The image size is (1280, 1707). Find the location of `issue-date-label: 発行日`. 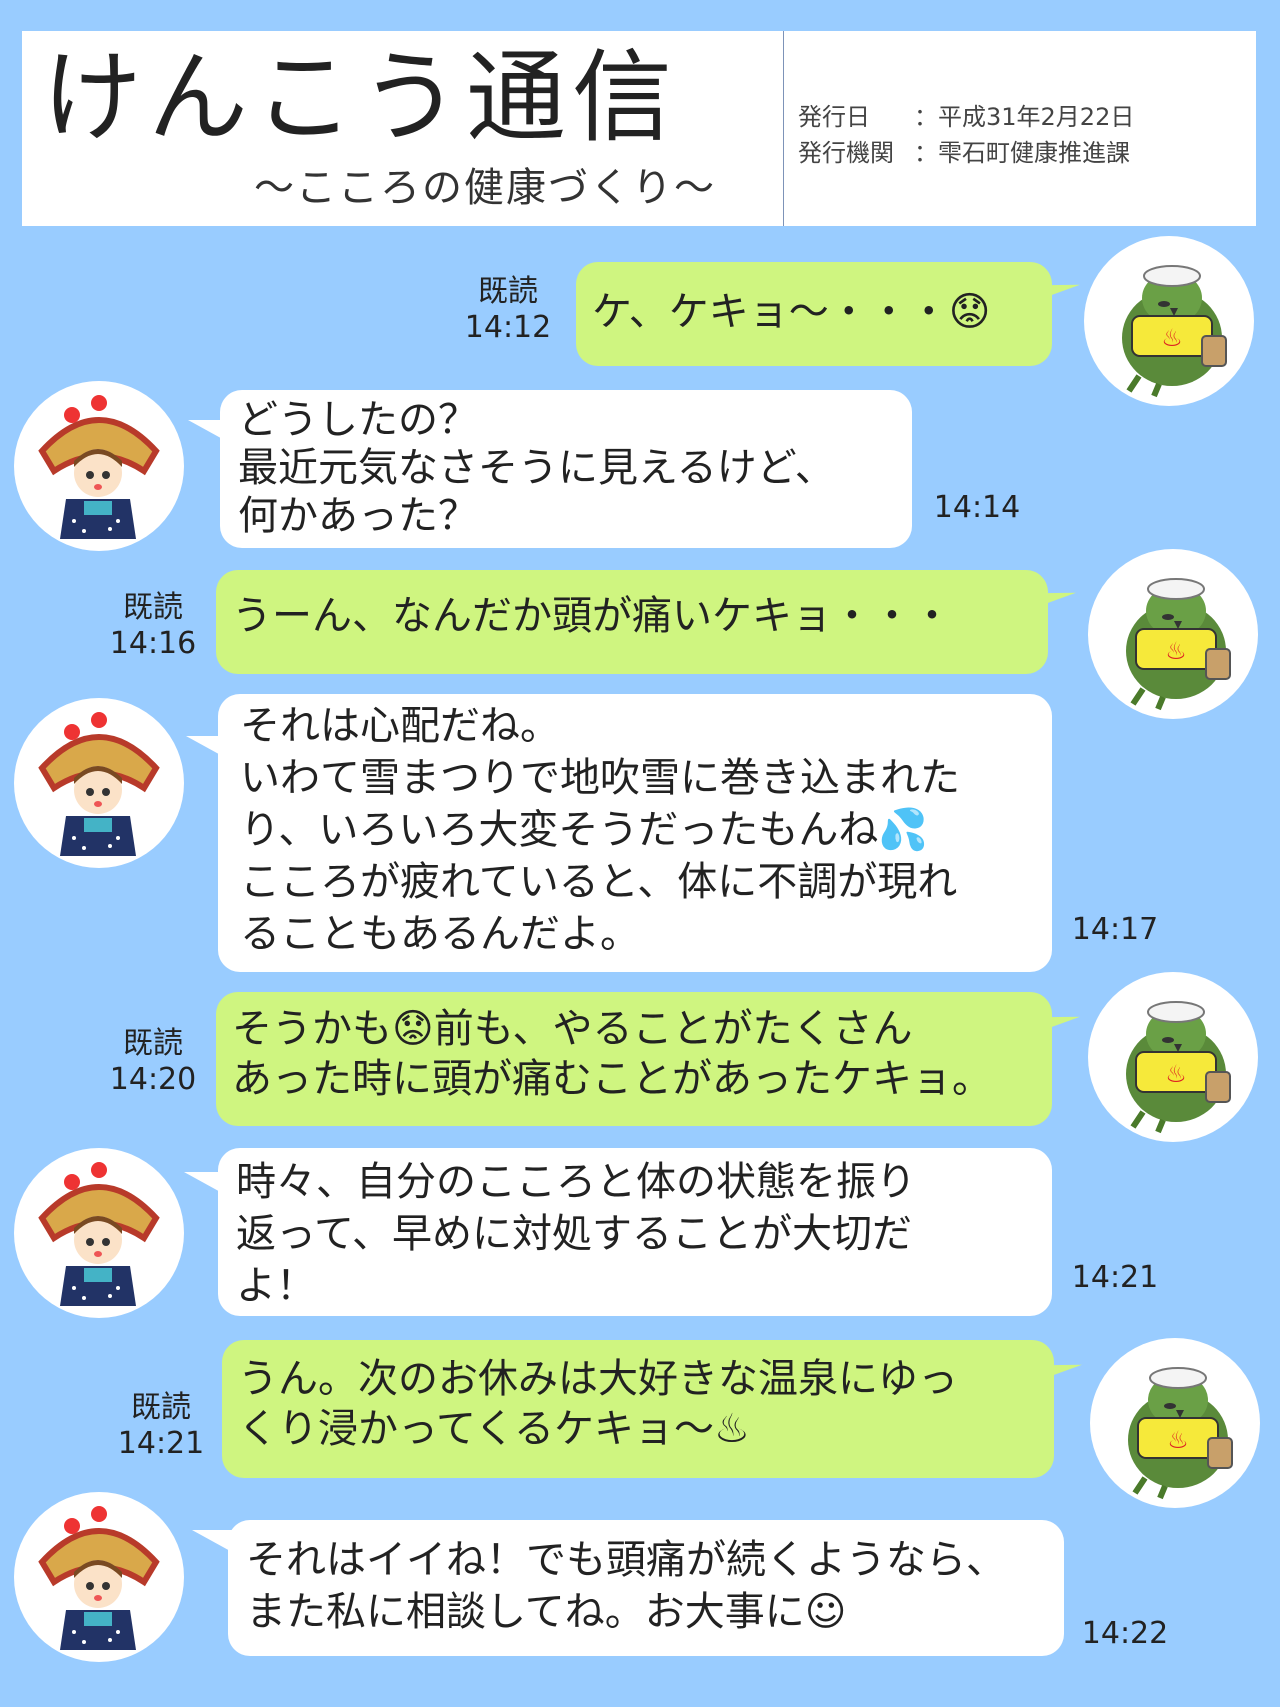

issue-date-label: 発行日 is located at coordinates (834, 117).